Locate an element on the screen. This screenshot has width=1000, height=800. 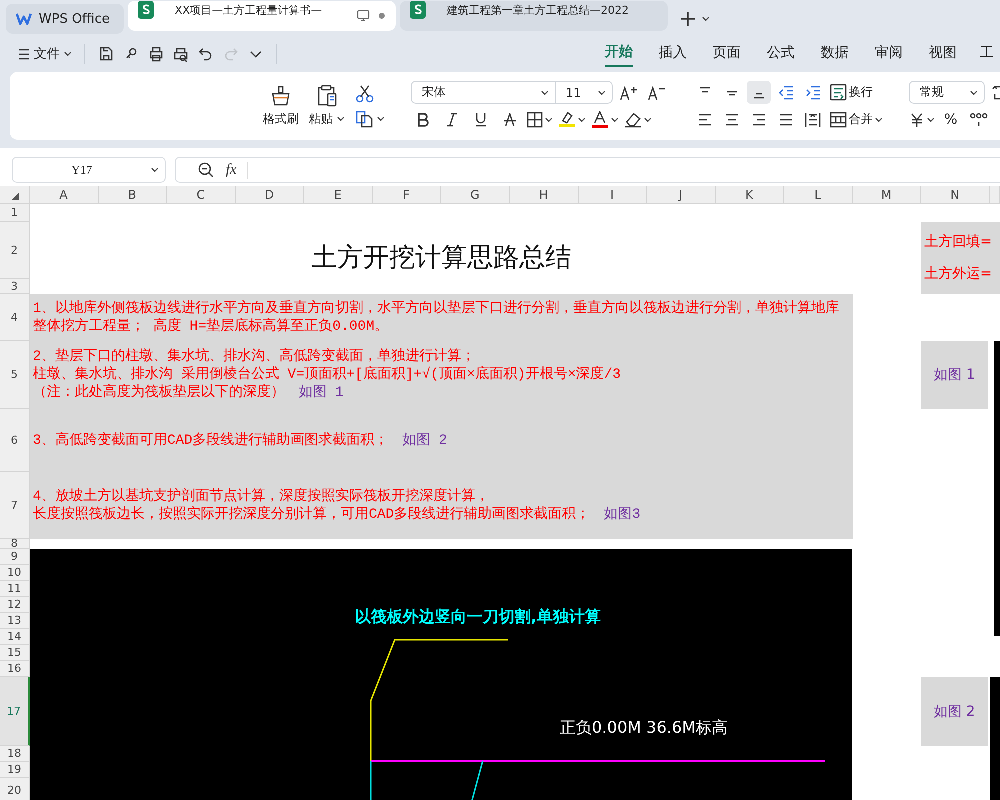
row-header: 7 is located at coordinates (15, 505).